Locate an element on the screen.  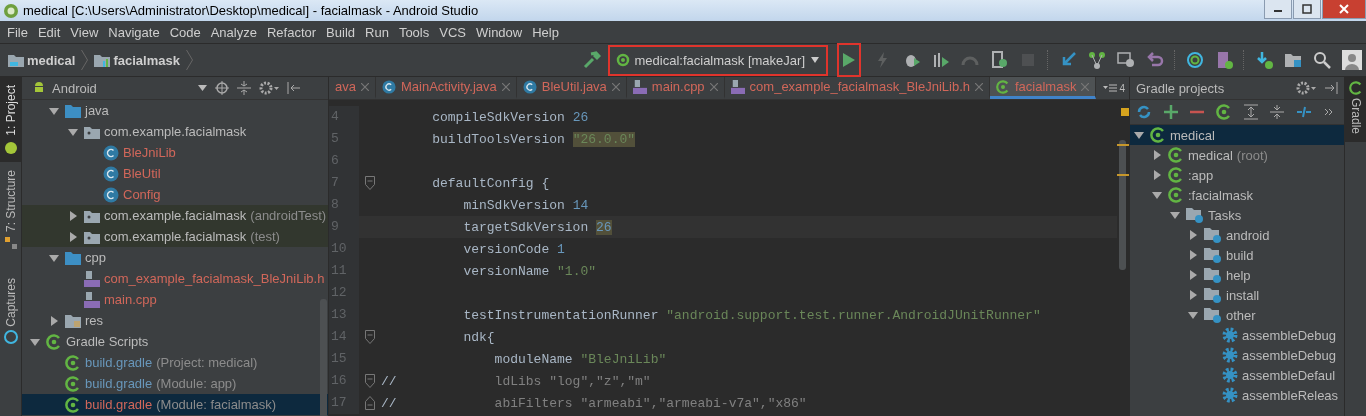
branch-icon is located at coordinates (1097, 60).